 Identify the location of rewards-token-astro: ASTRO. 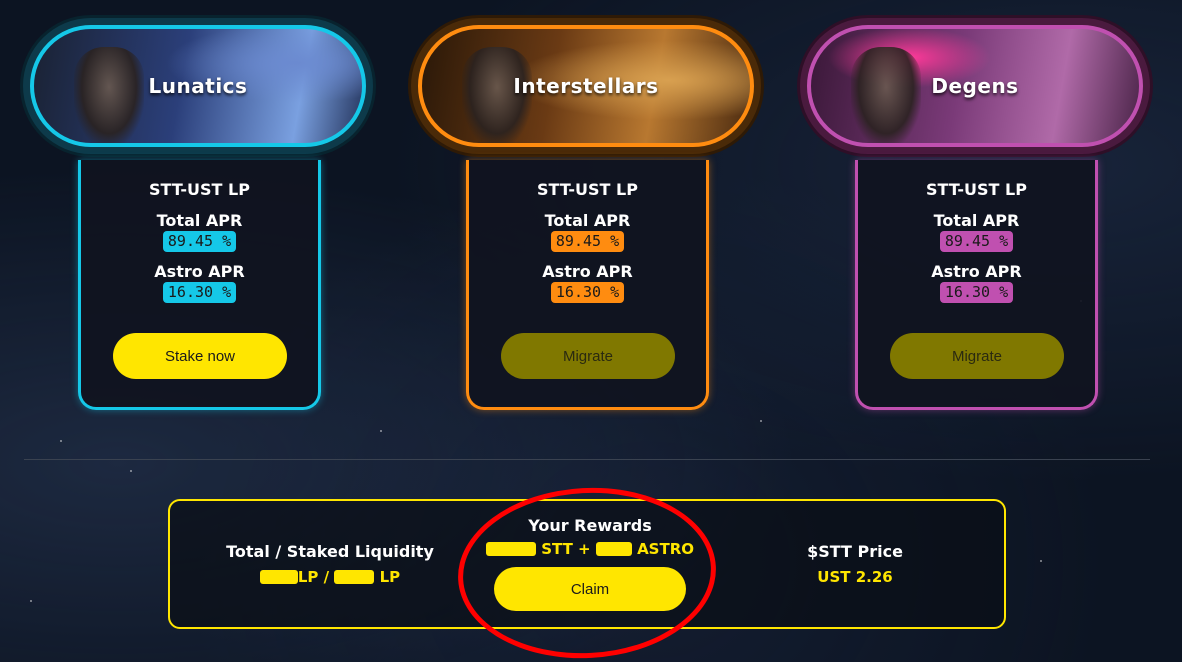
(666, 549).